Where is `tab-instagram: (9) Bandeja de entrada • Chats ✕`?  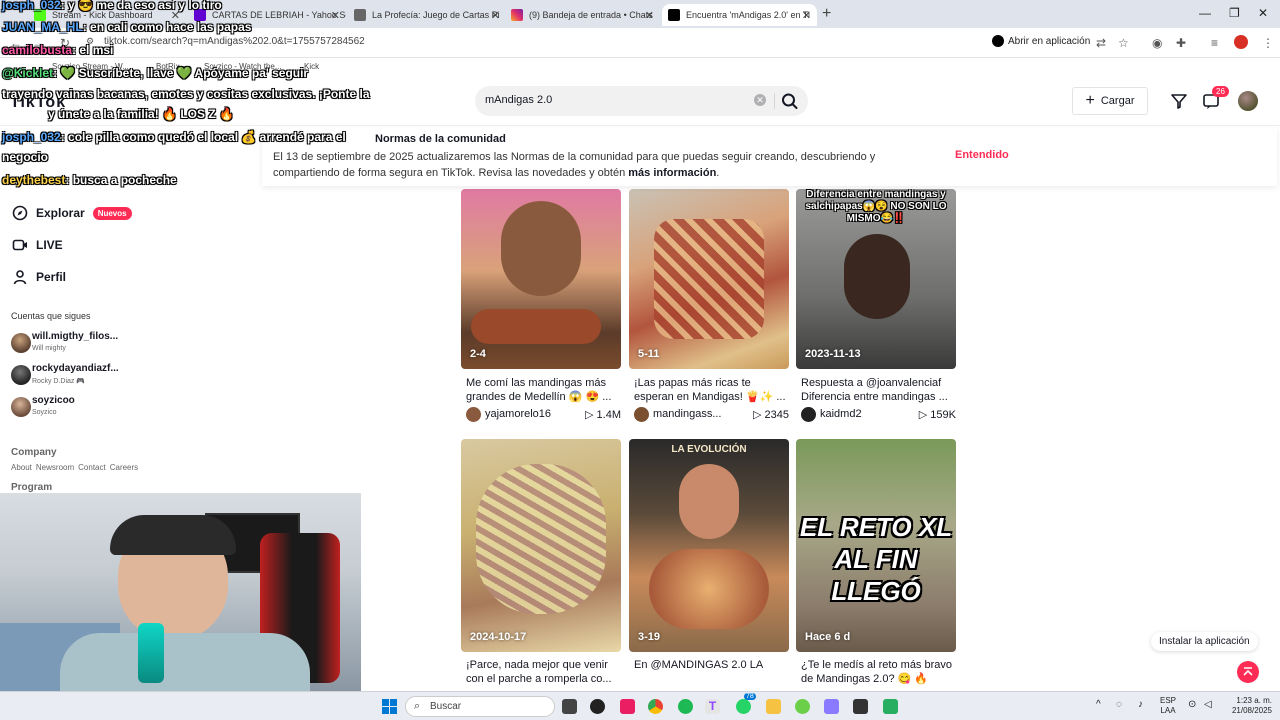
tab-instagram: (9) Bandeja de entrada • Chats ✕ is located at coordinates (582, 15).